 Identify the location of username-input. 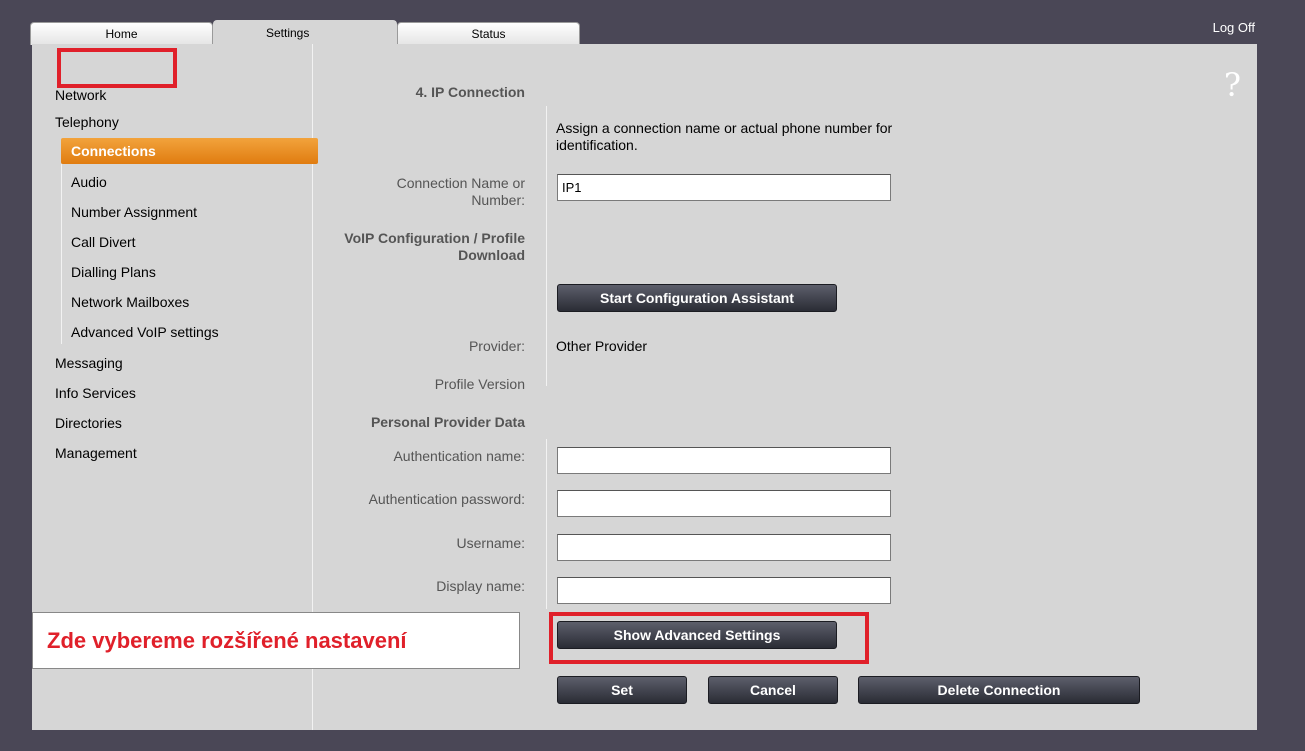
(724, 547).